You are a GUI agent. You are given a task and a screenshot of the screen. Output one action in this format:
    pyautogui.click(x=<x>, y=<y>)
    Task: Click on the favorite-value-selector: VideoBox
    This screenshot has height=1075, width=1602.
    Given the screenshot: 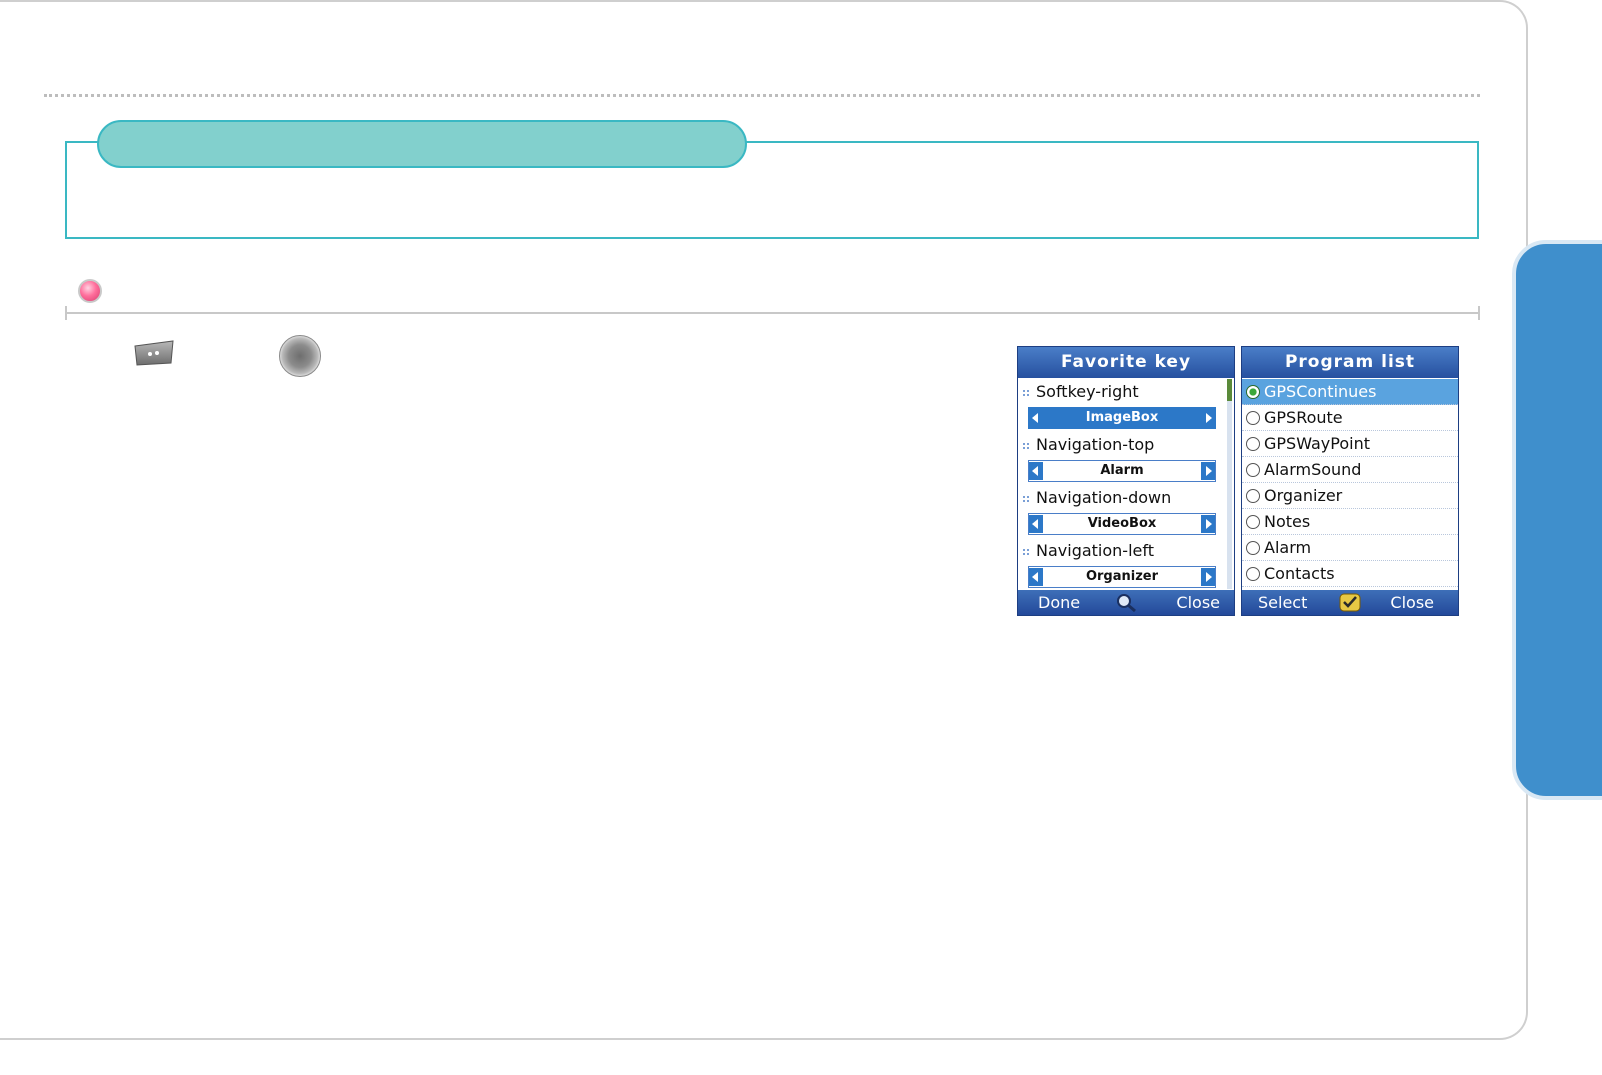 What is the action you would take?
    pyautogui.click(x=1122, y=524)
    